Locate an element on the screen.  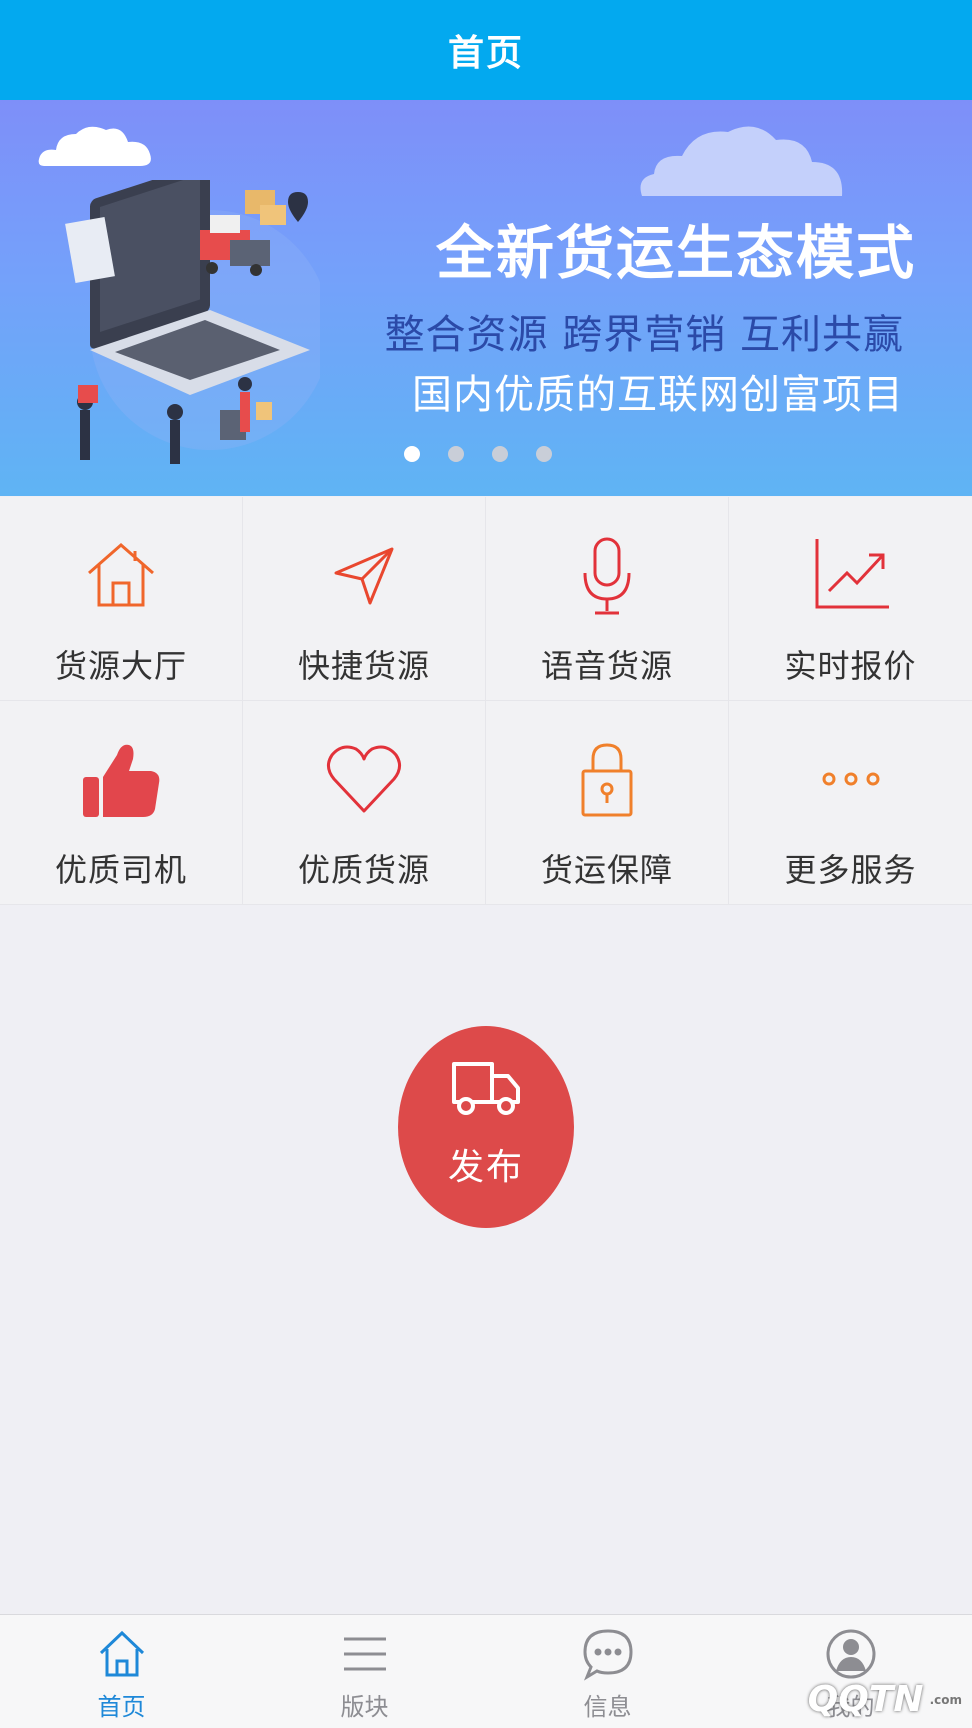
publish-button: 发布 is located at coordinates (486, 1127).